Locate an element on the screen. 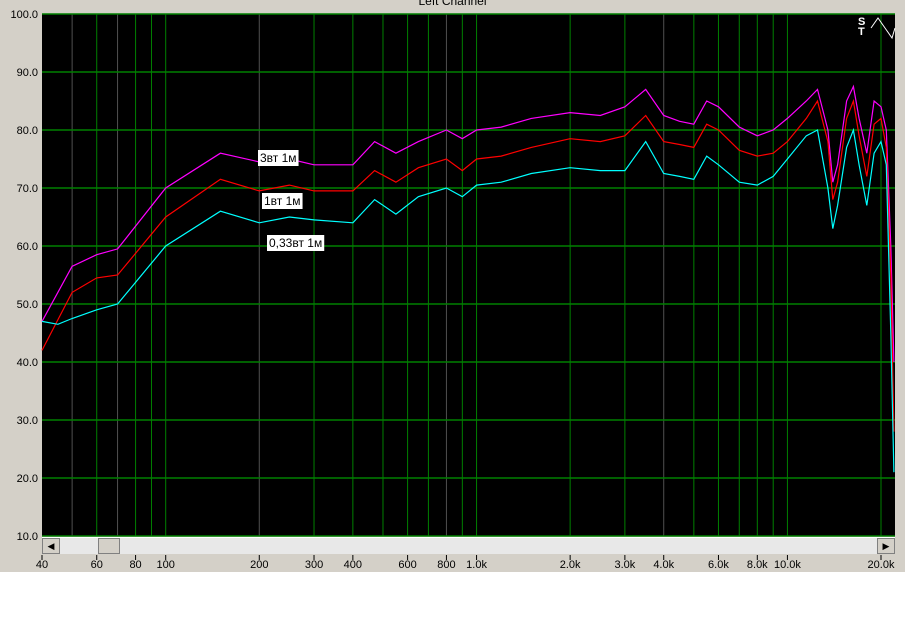 This screenshot has width=905, height=626. scroll-right-button: ▶ is located at coordinates (886, 546).